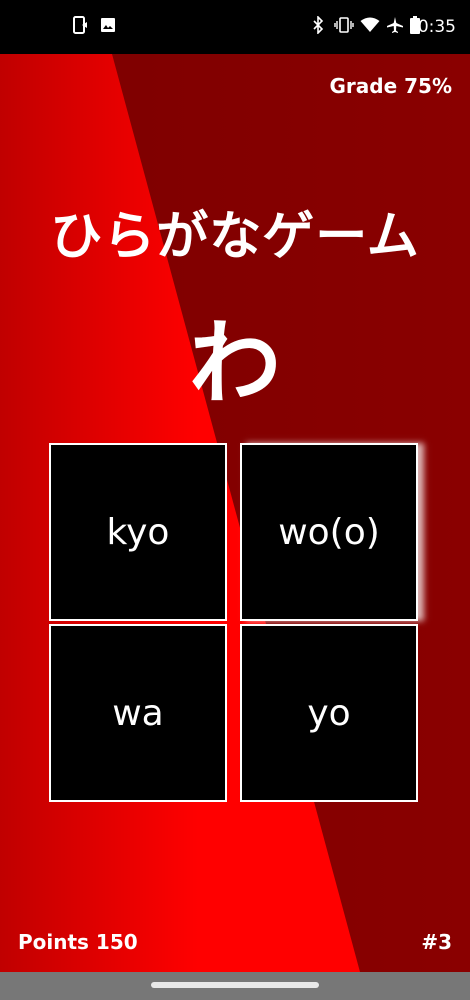  What do you see at coordinates (329, 713) in the screenshot?
I see `answer-button-yo: yo` at bounding box center [329, 713].